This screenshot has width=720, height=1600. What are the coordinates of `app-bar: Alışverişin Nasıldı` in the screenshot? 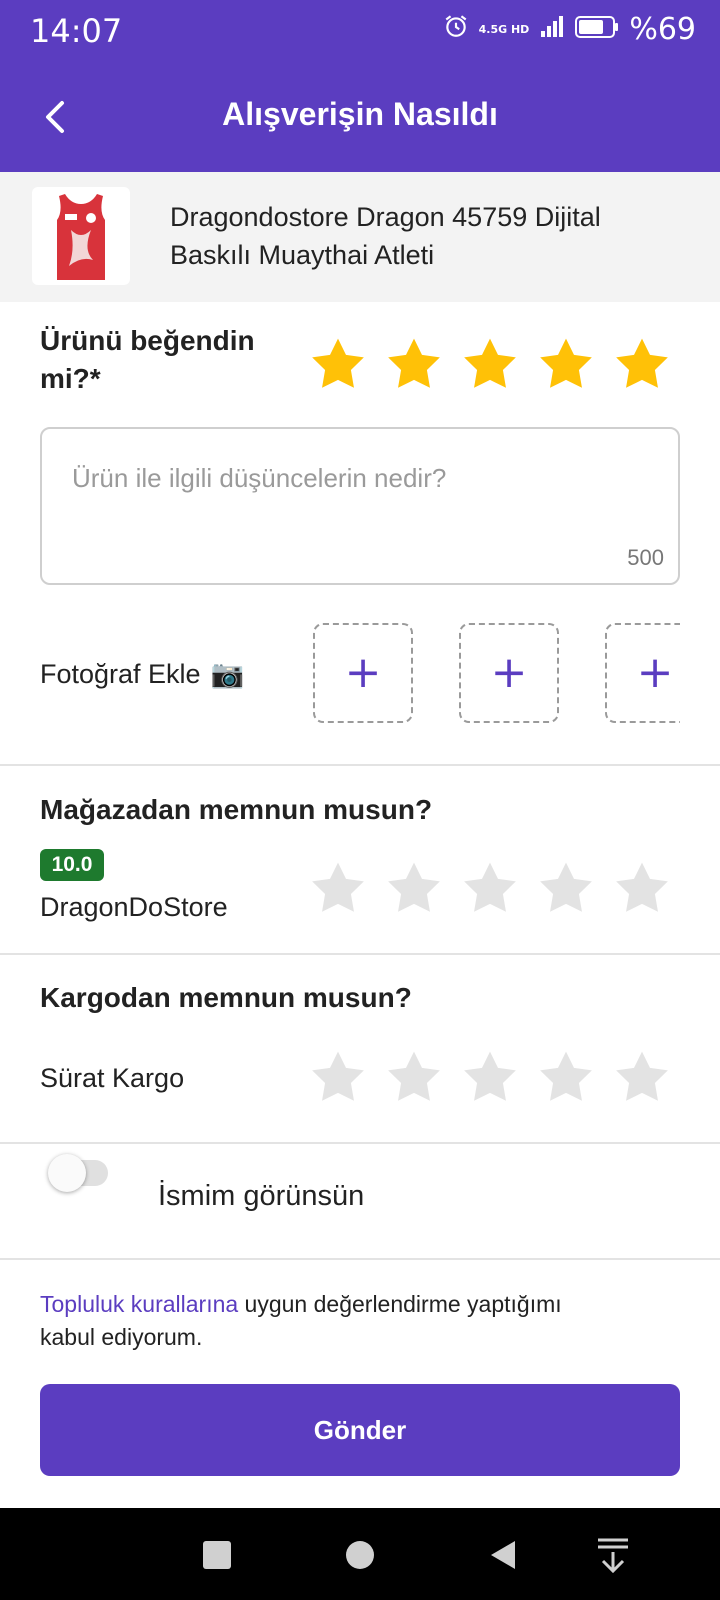 It's located at (360, 118).